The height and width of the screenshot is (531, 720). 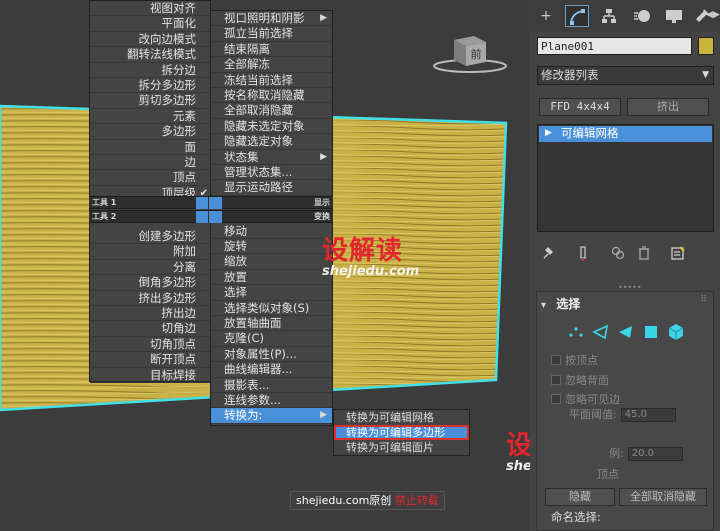 I want to click on menu-item: 拆分多边形, so click(x=150, y=86).